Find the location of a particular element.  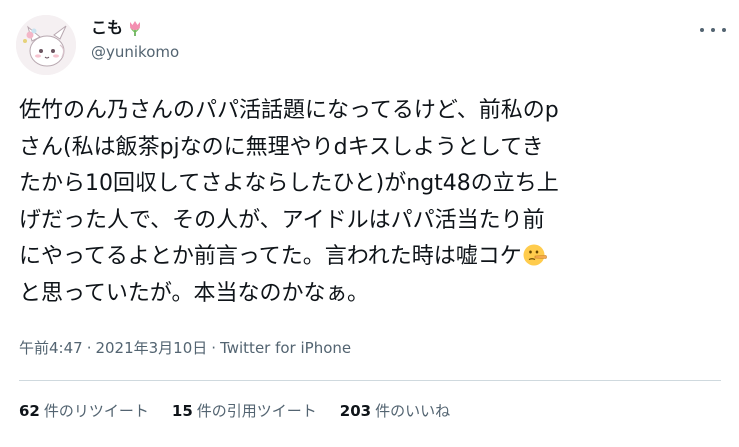

quote-tweets-stat: 15 件の引用ツイート is located at coordinates (244, 411).